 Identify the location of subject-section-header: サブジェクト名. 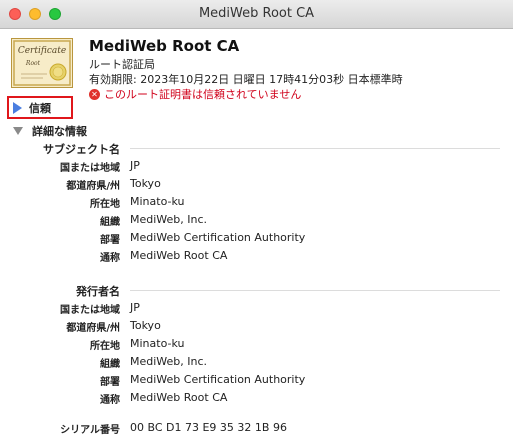
(256, 148).